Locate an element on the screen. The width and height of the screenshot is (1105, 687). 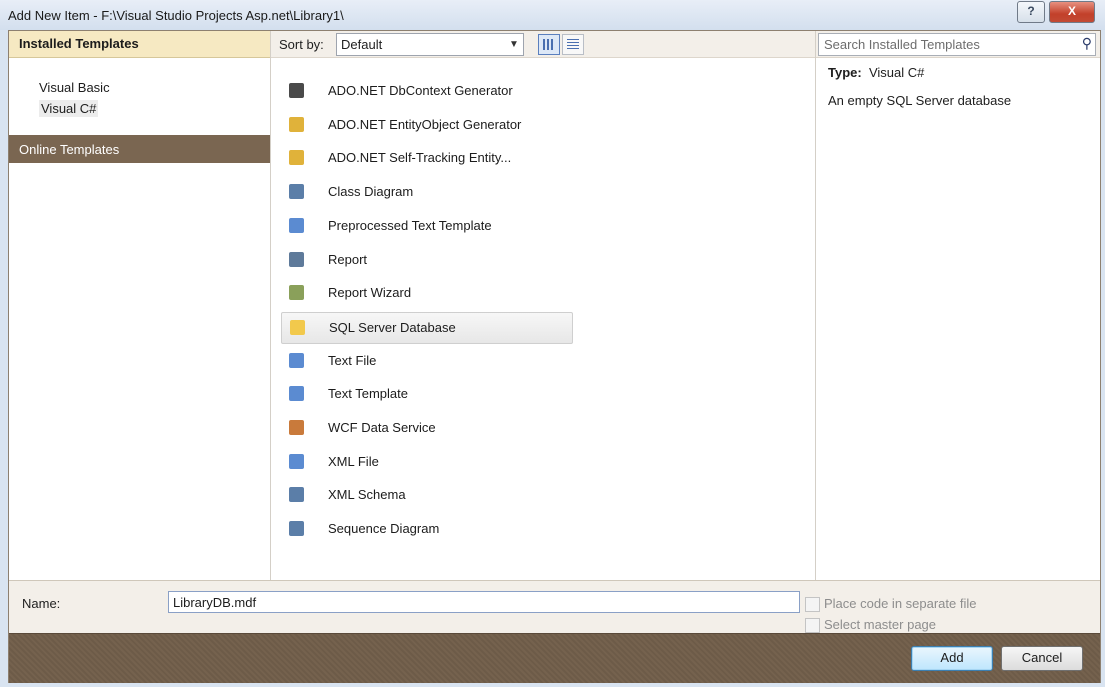
list-view-icon is located at coordinates (573, 44).